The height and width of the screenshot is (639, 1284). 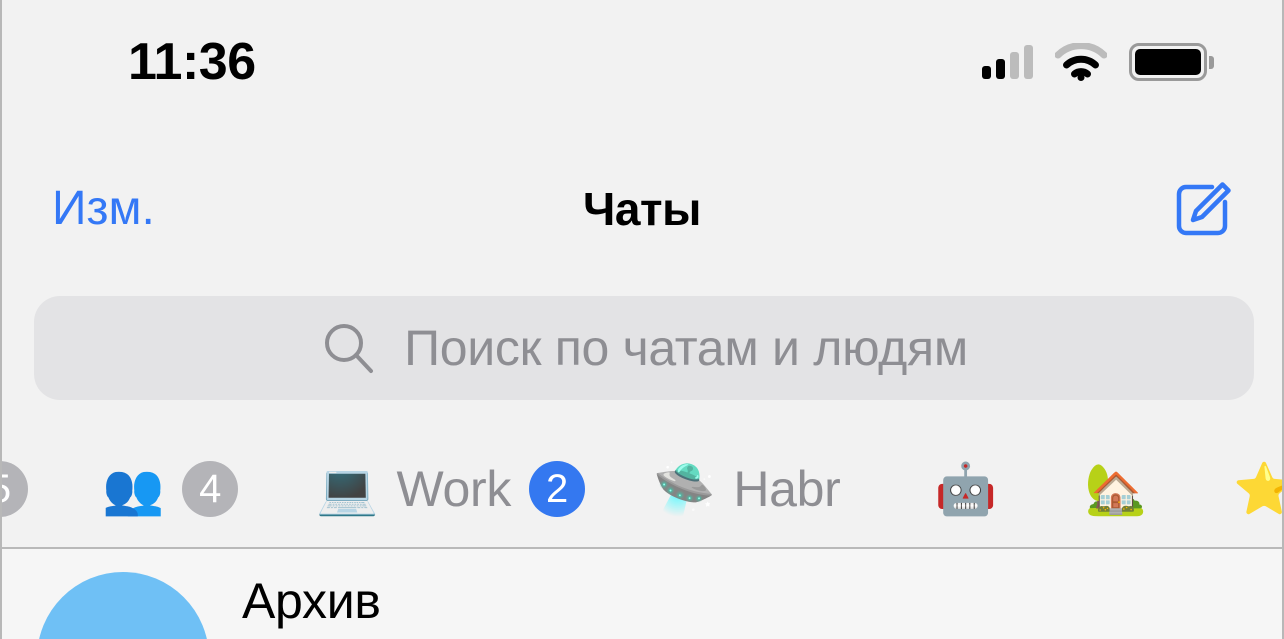 I want to click on folder-tab-badge: 4, so click(x=210, y=489).